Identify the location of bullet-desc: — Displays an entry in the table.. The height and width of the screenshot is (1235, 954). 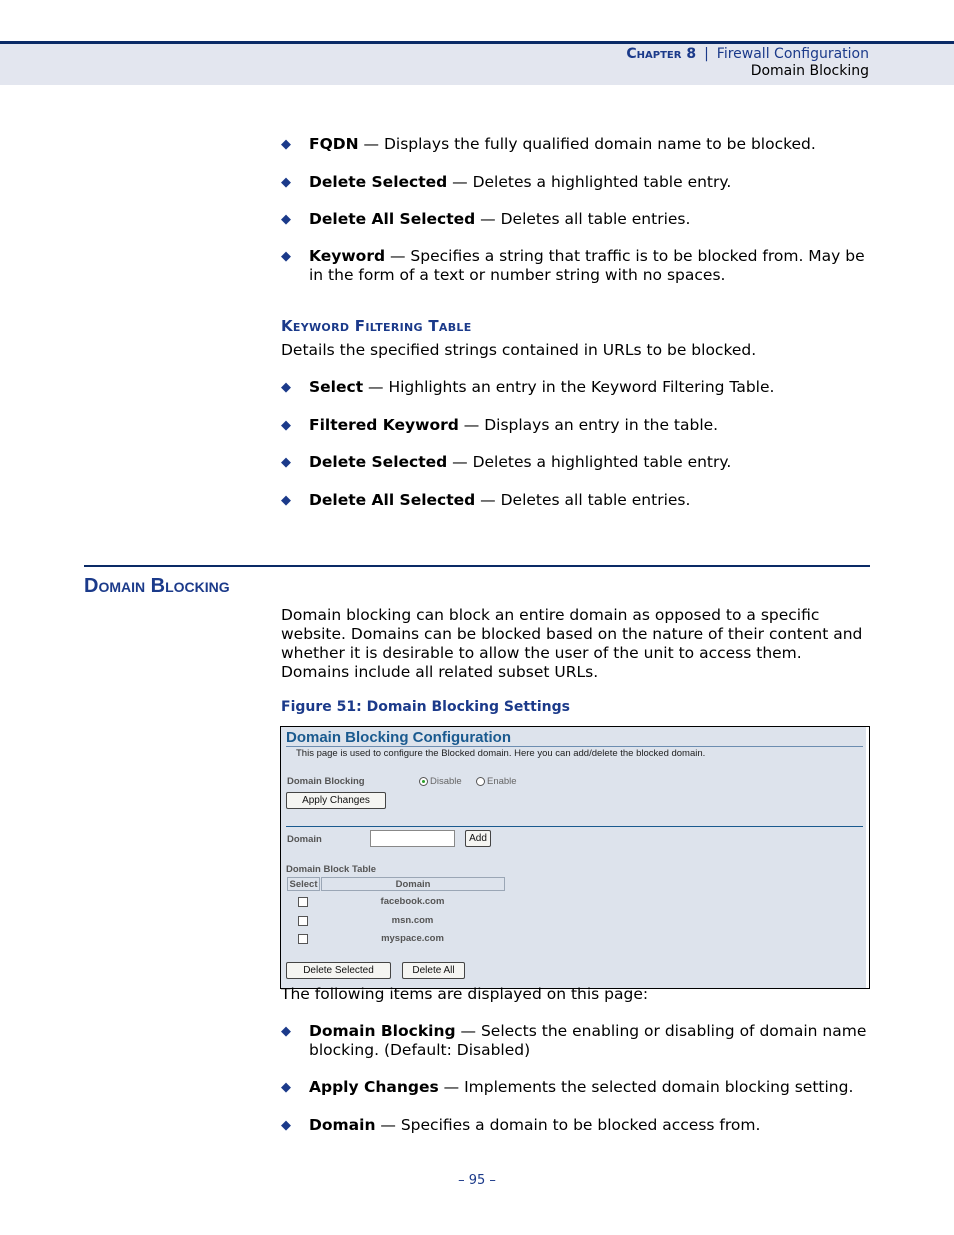
(588, 425).